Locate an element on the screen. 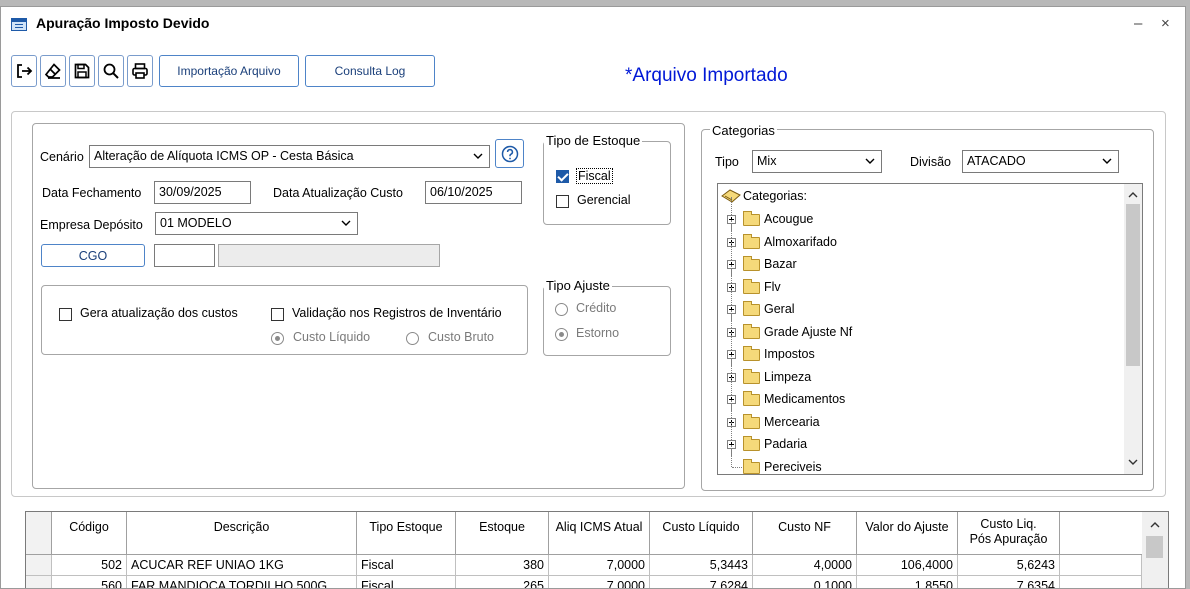 This screenshot has height=589, width=1190. tree-scrollbar is located at coordinates (1133, 329).